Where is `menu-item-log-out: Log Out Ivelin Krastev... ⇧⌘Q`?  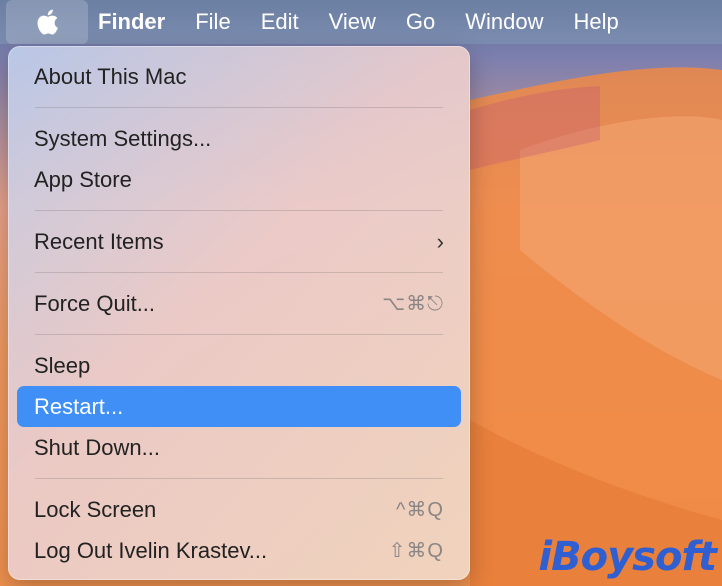
menu-item-log-out: Log Out Ivelin Krastev... ⇧⌘Q is located at coordinates (239, 550).